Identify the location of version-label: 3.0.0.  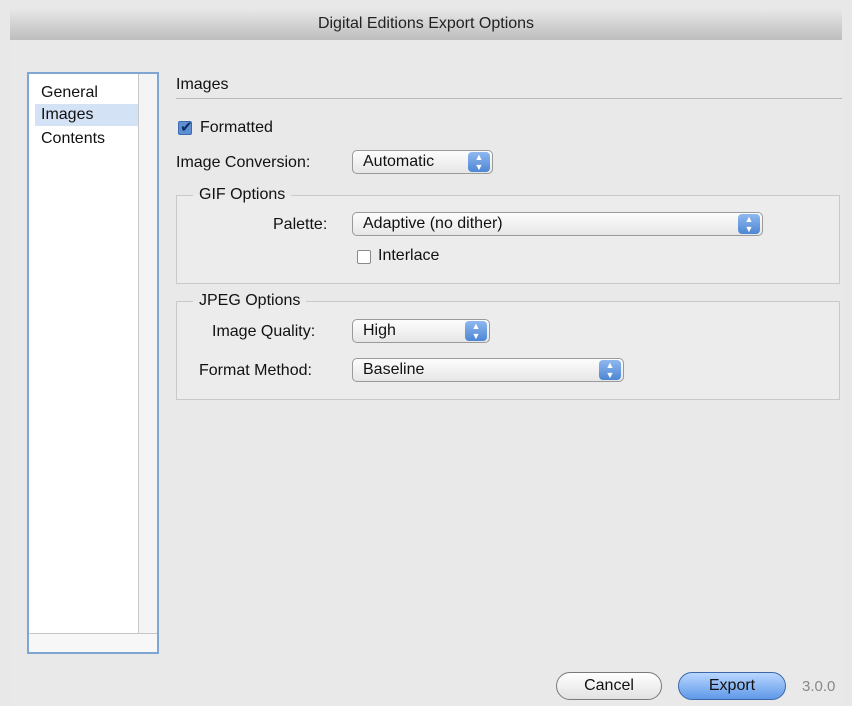
(819, 686).